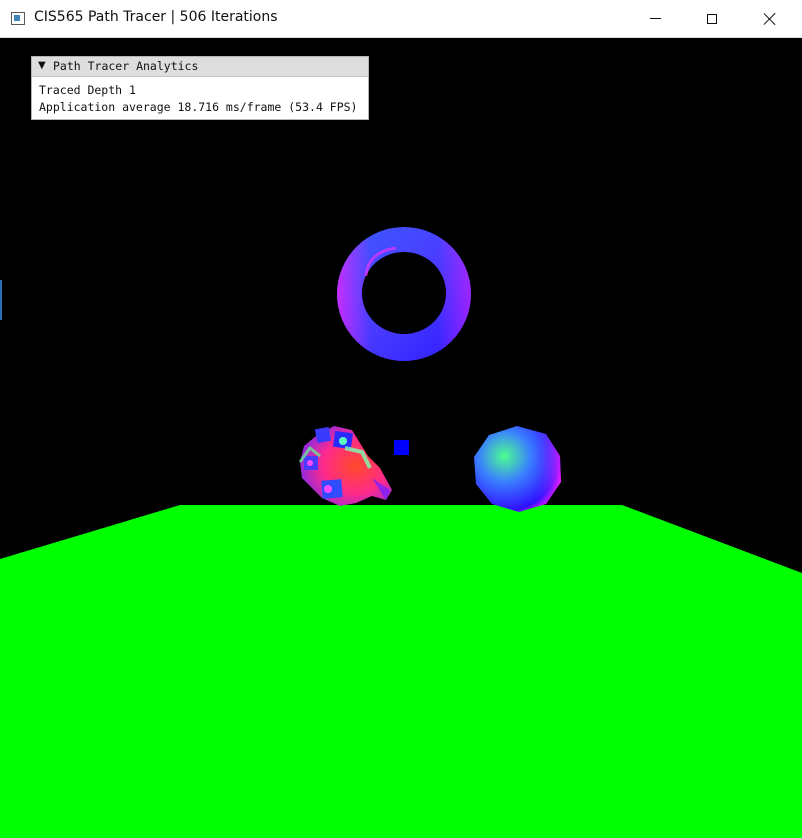 Image resolution: width=802 pixels, height=838 pixels. What do you see at coordinates (42, 65) in the screenshot?
I see `triangle-down-icon: ▼` at bounding box center [42, 65].